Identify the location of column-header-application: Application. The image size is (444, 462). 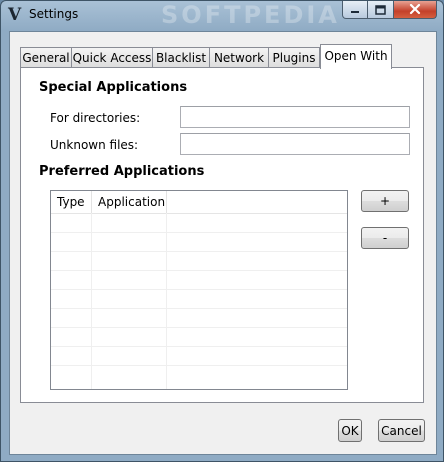
(129, 202).